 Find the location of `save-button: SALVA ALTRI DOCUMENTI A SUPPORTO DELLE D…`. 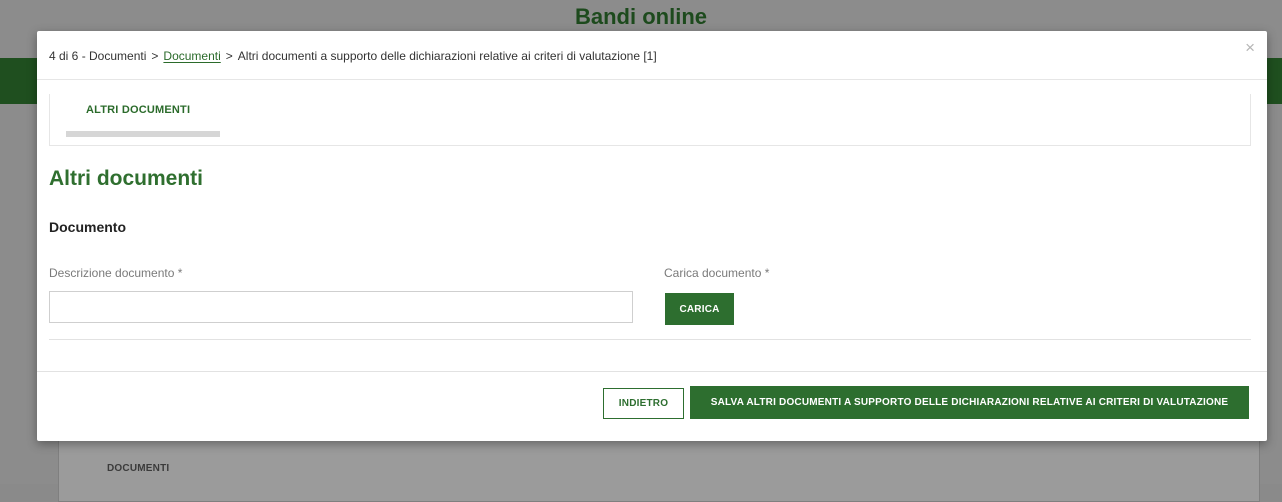

save-button: SALVA ALTRI DOCUMENTI A SUPPORTO DELLE D… is located at coordinates (969, 402).